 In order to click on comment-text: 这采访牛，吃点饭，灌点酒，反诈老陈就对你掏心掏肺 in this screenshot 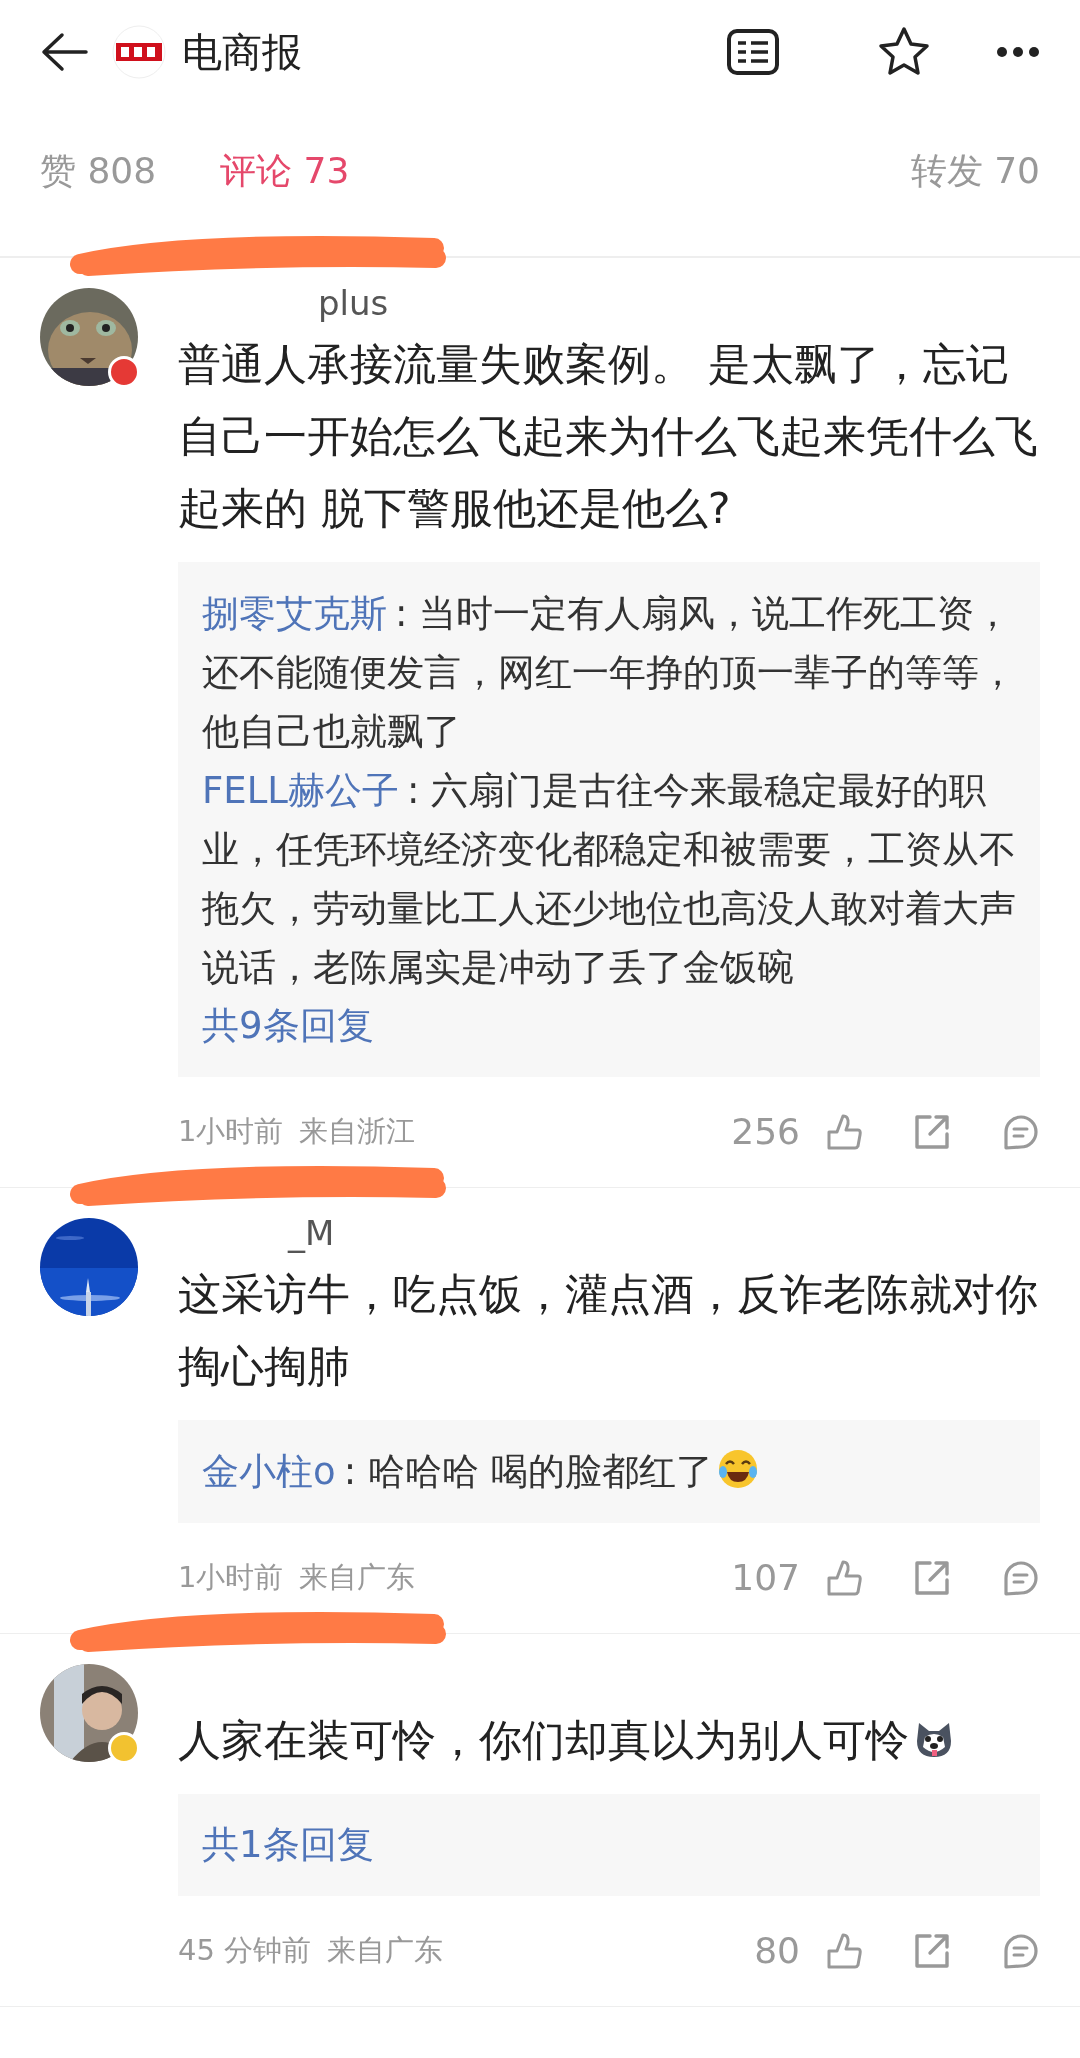, I will do `click(608, 1330)`.